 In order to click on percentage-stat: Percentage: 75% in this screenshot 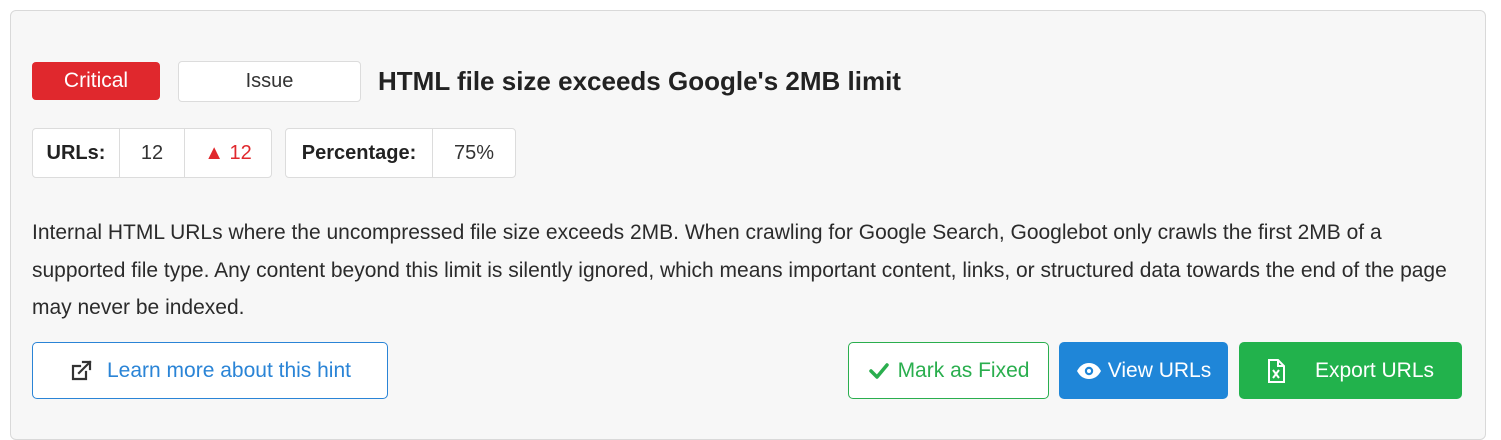, I will do `click(400, 153)`.